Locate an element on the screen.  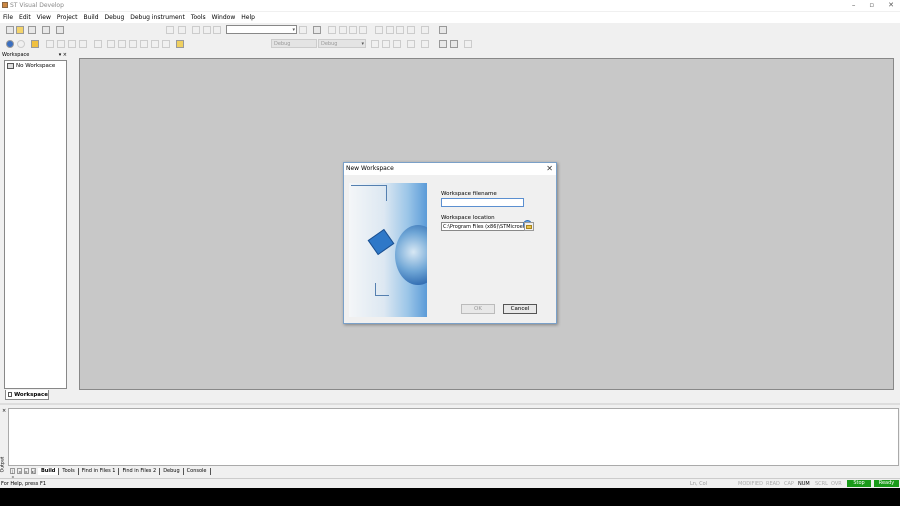
find-combo: ▾ is located at coordinates (261, 29).